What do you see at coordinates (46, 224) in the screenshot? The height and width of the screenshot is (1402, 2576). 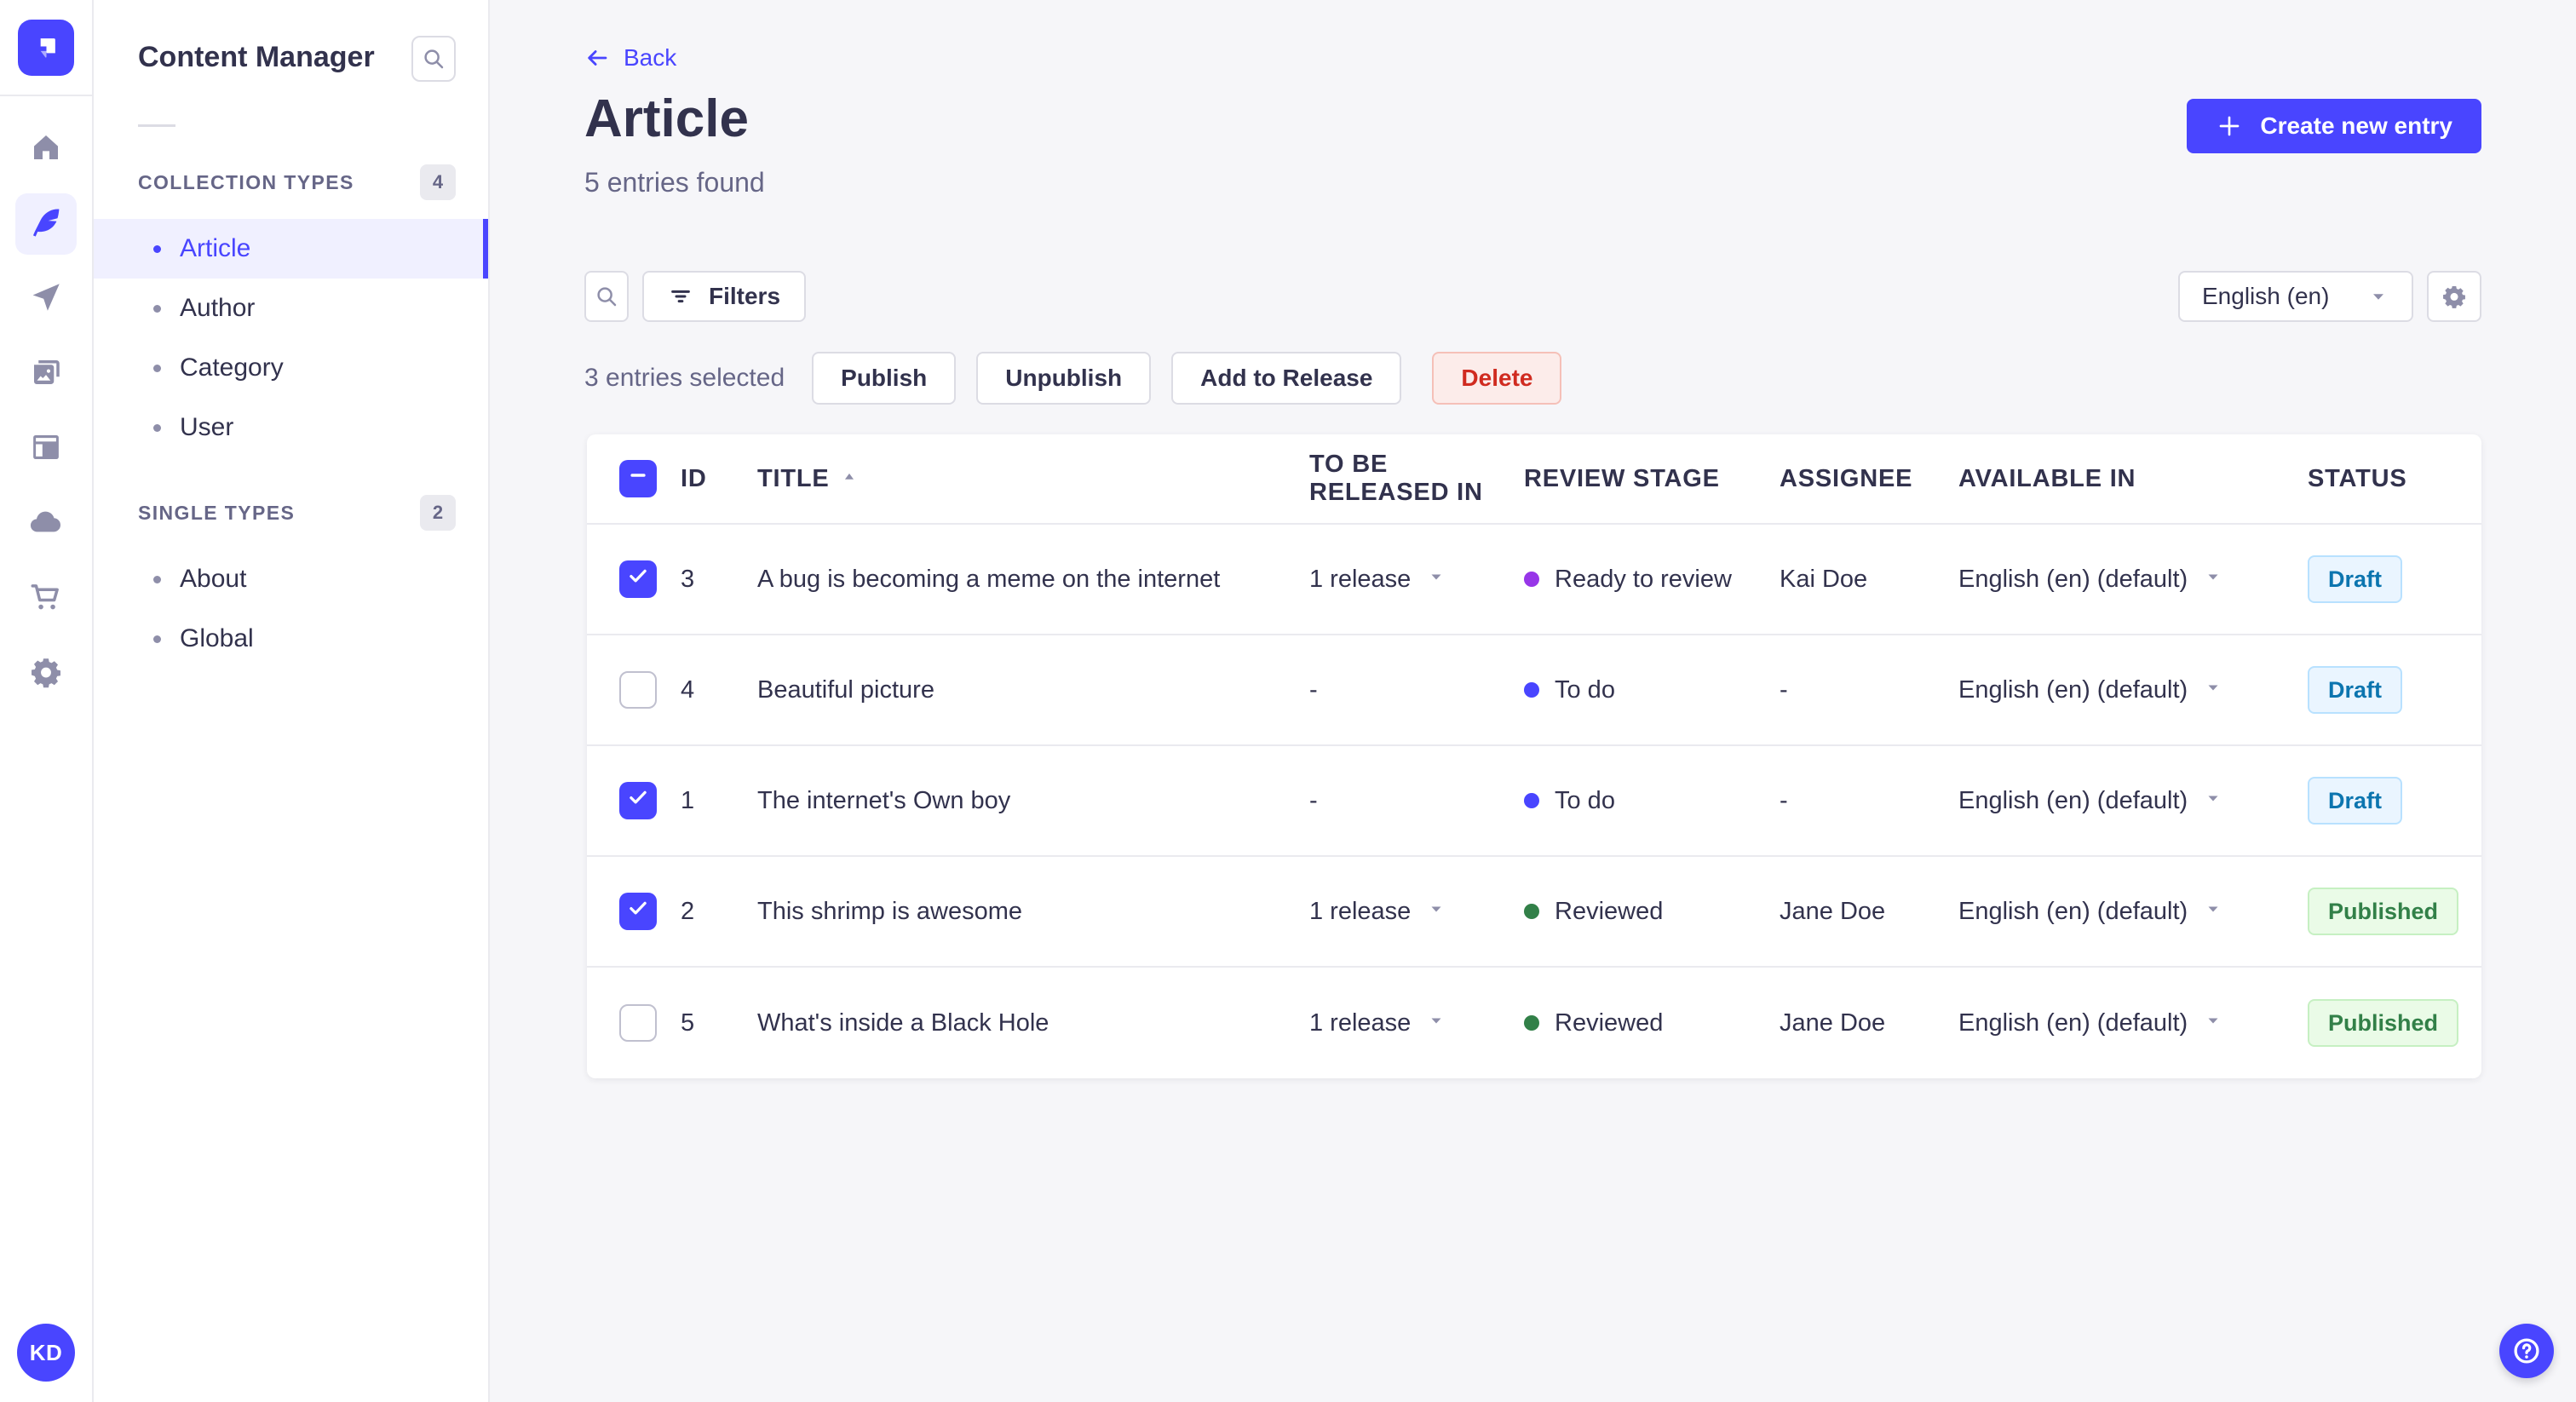 I see `rail-item-feather` at bounding box center [46, 224].